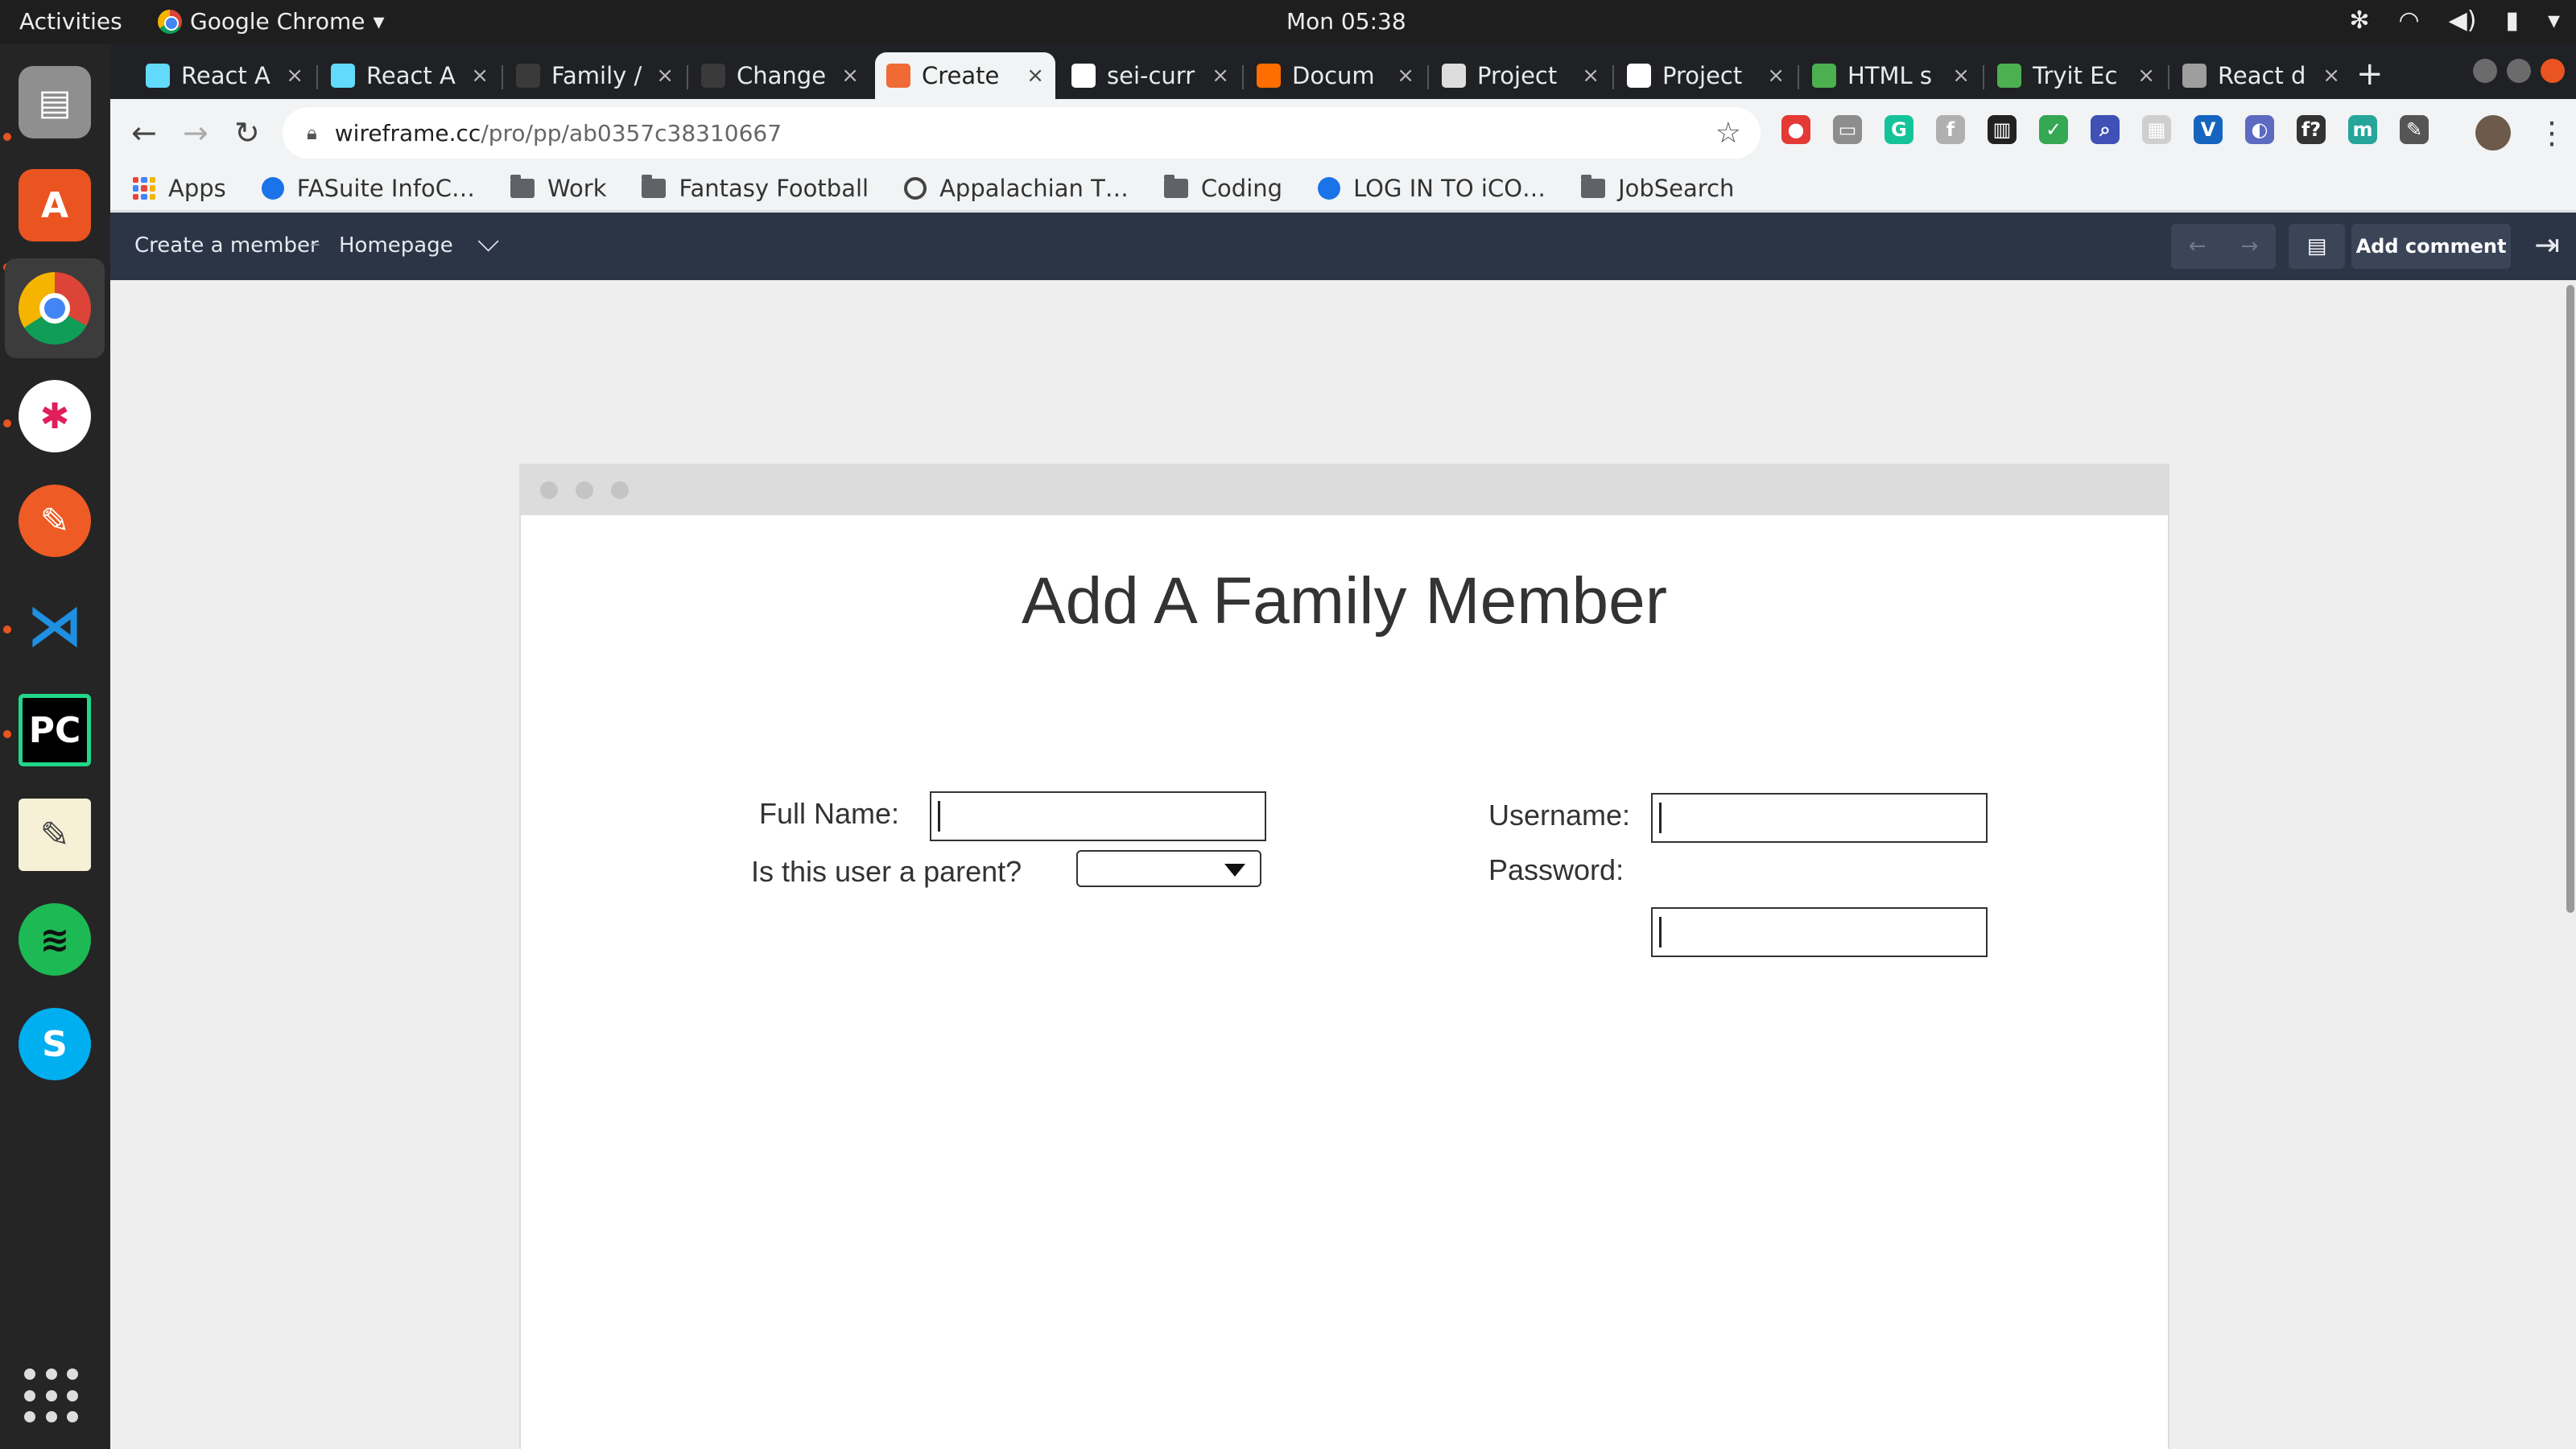 The height and width of the screenshot is (1449, 2576). Describe the element at coordinates (2362, 129) in the screenshot. I see `teal-circle-icon: m` at that location.